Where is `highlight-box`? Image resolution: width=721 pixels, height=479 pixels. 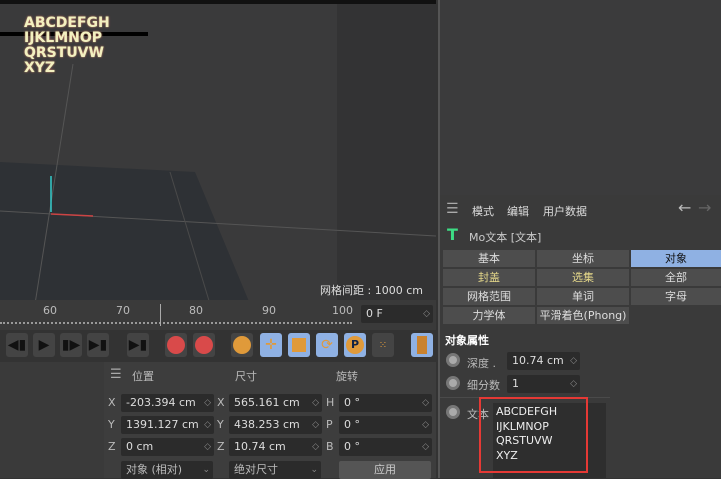
highlight-box is located at coordinates (533, 435).